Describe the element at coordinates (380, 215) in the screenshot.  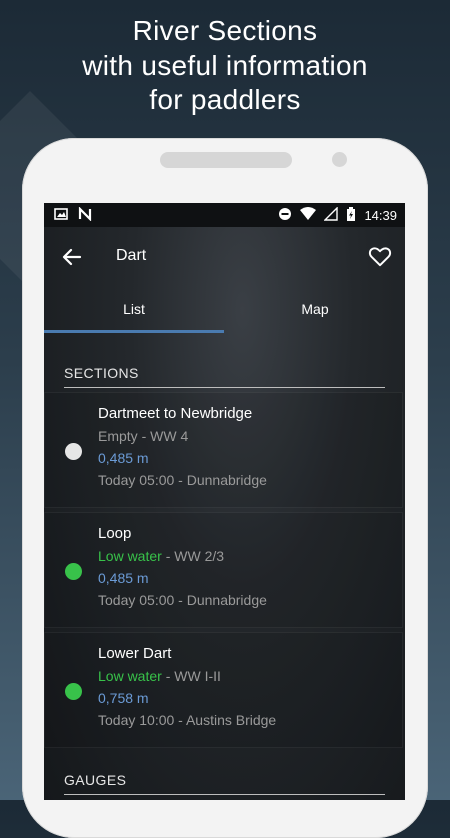
I see `status-time: 14:39` at that location.